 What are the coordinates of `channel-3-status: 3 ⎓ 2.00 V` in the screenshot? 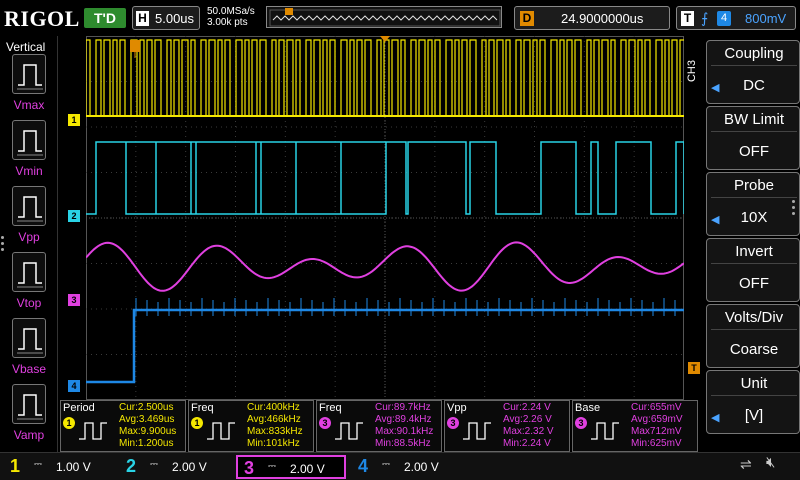 It's located at (291, 467).